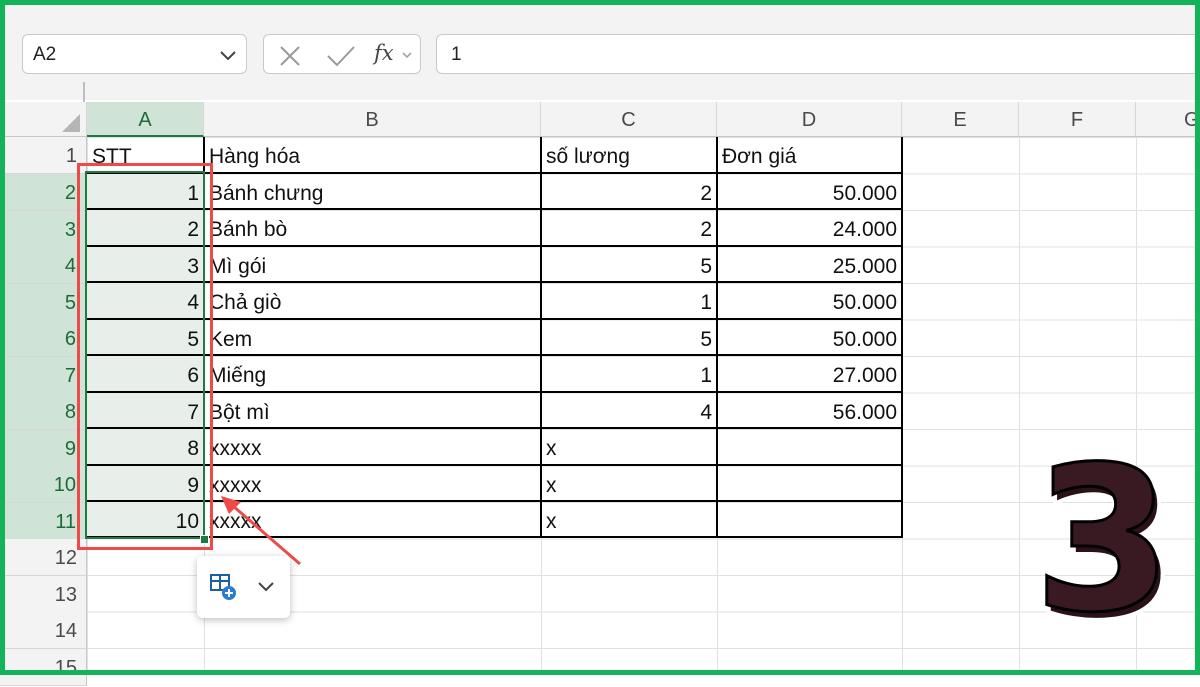 This screenshot has width=1200, height=687. What do you see at coordinates (809, 265) in the screenshot?
I see `cell-don-gia: 25.000` at bounding box center [809, 265].